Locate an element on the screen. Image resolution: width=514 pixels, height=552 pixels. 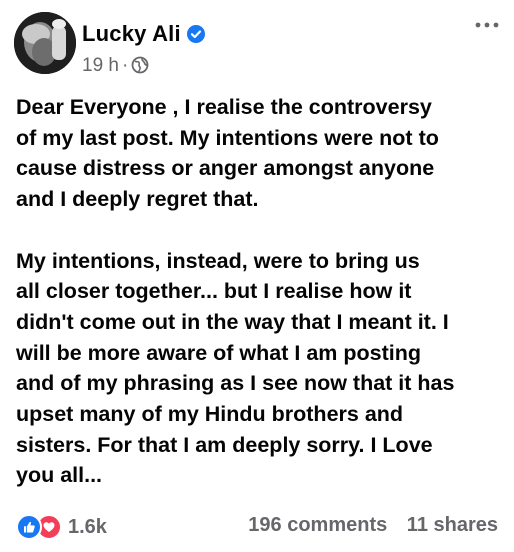
comments-count: 196 comments is located at coordinates (317, 525).